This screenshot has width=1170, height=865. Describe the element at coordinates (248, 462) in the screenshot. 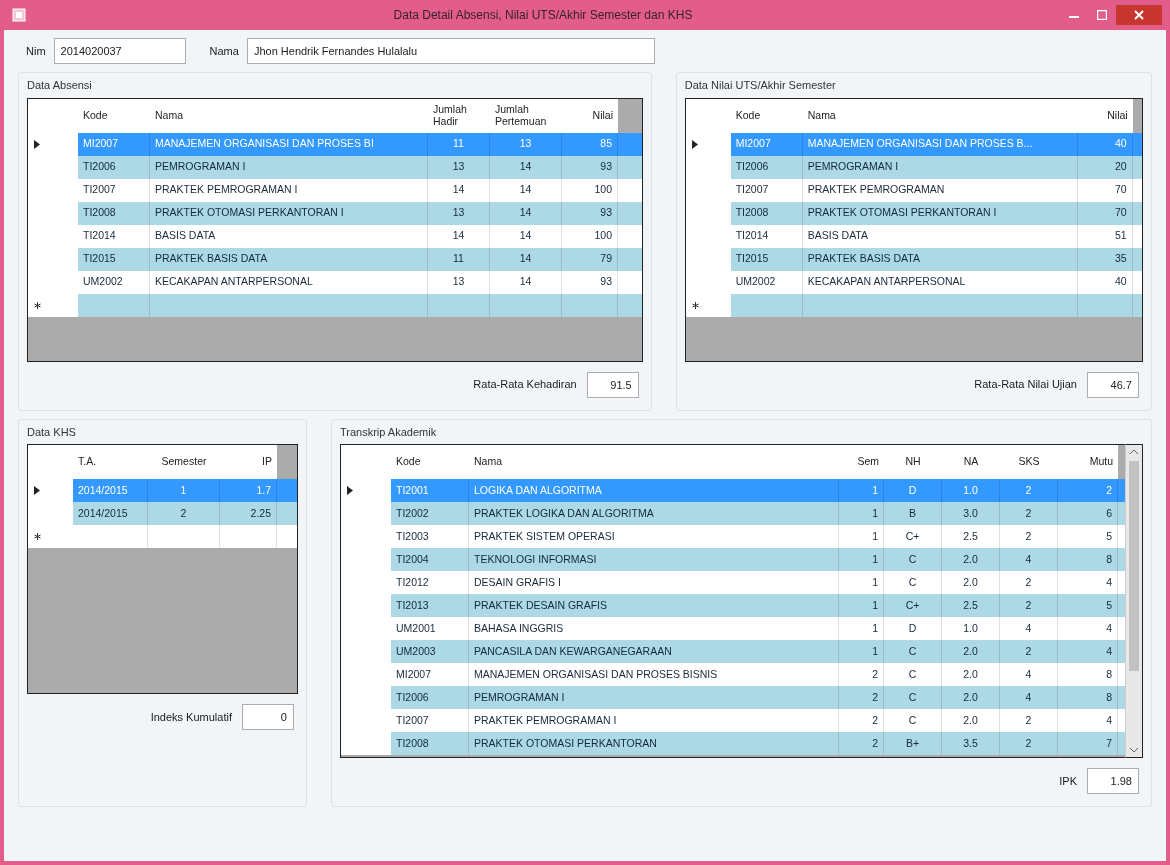

I see `column-header: IP` at that location.